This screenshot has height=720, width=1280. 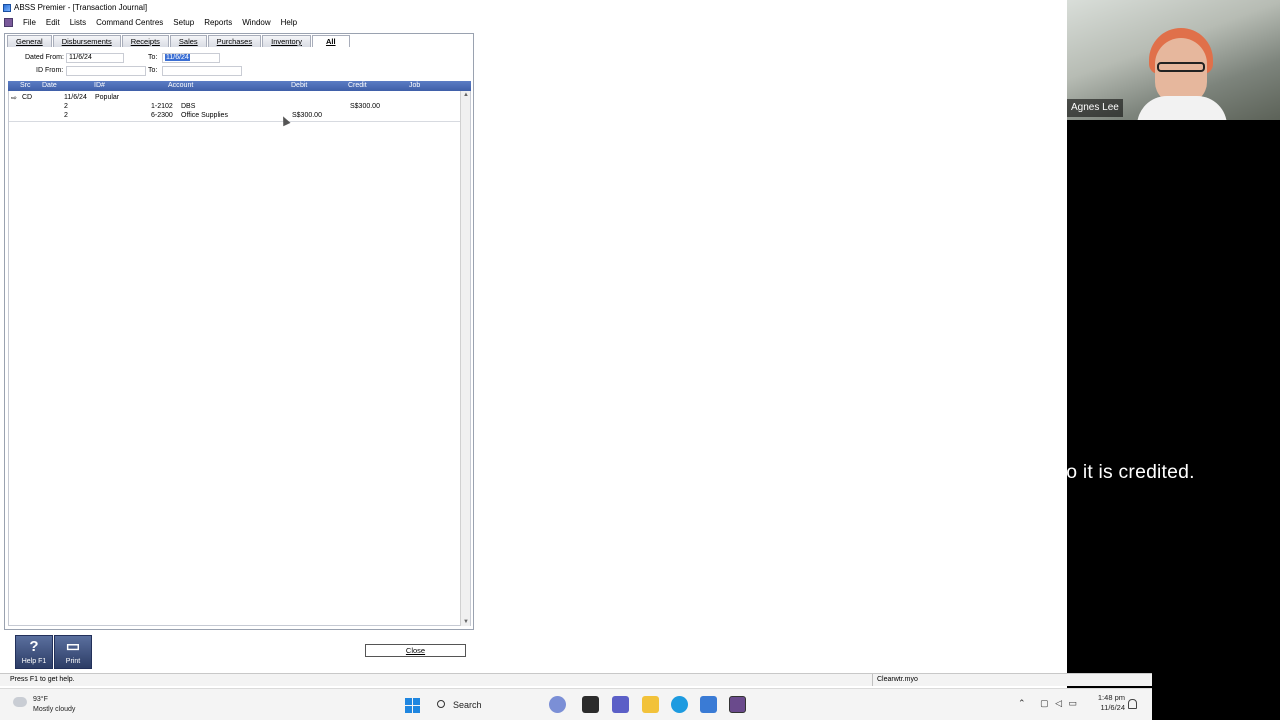 What do you see at coordinates (299, 85) in the screenshot?
I see `col-debit: Debit` at bounding box center [299, 85].